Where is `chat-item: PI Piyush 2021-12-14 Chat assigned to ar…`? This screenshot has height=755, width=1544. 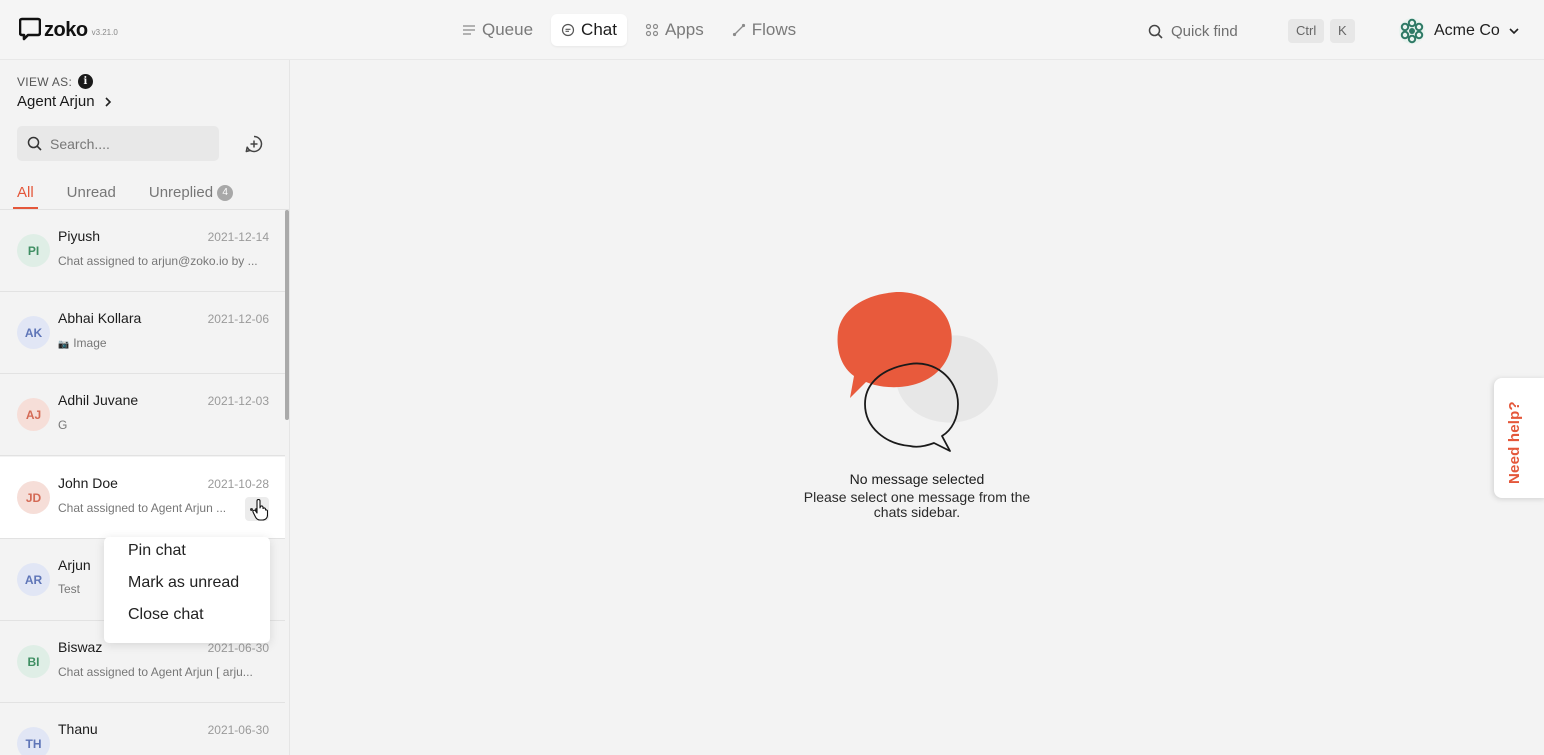
chat-item: PI Piyush 2021-12-14 Chat assigned to ar… is located at coordinates (142, 251).